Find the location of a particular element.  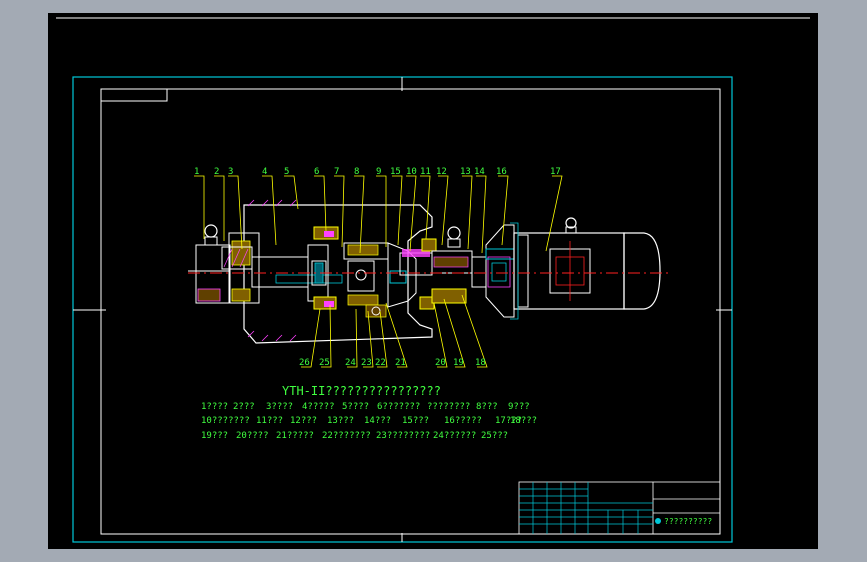

legend-item: 24?????? is located at coordinates (454, 436).